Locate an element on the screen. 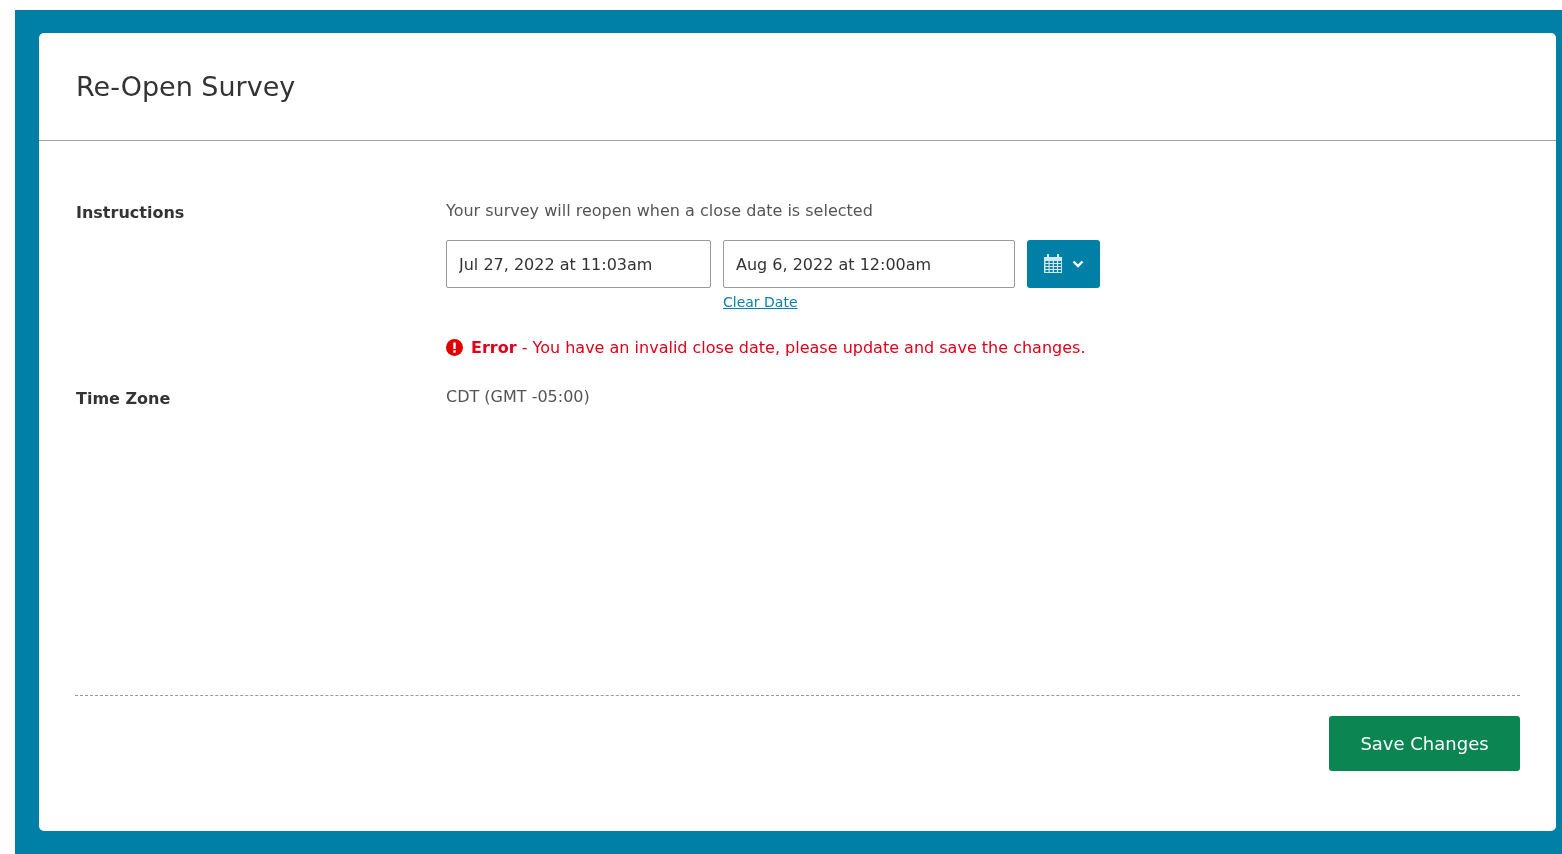 Image resolution: width=1562 pixels, height=854 pixels. chevron-down-icon is located at coordinates (1078, 264).